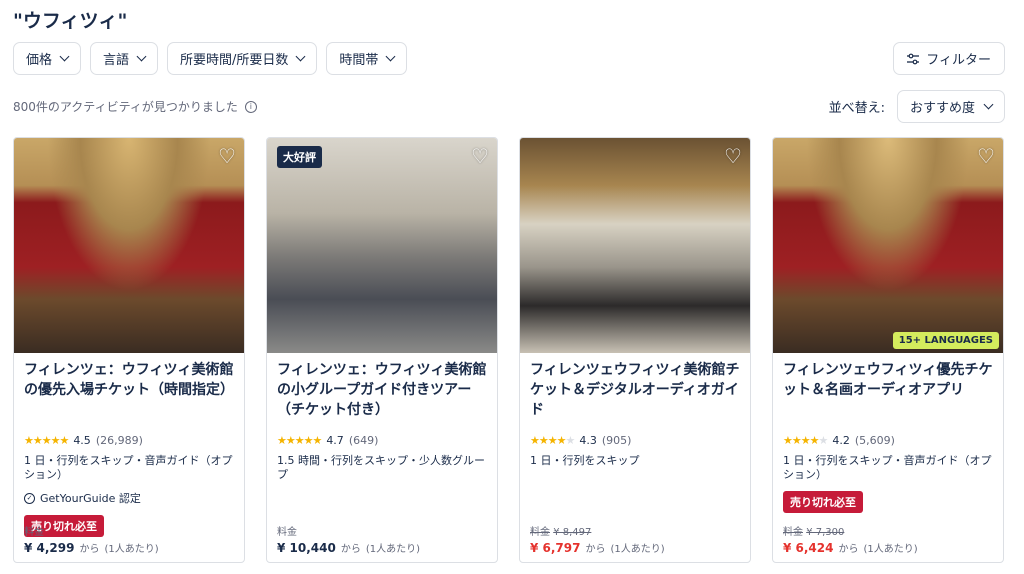 This screenshot has height=574, width=1024. I want to click on review-count: (26,989), so click(119, 440).